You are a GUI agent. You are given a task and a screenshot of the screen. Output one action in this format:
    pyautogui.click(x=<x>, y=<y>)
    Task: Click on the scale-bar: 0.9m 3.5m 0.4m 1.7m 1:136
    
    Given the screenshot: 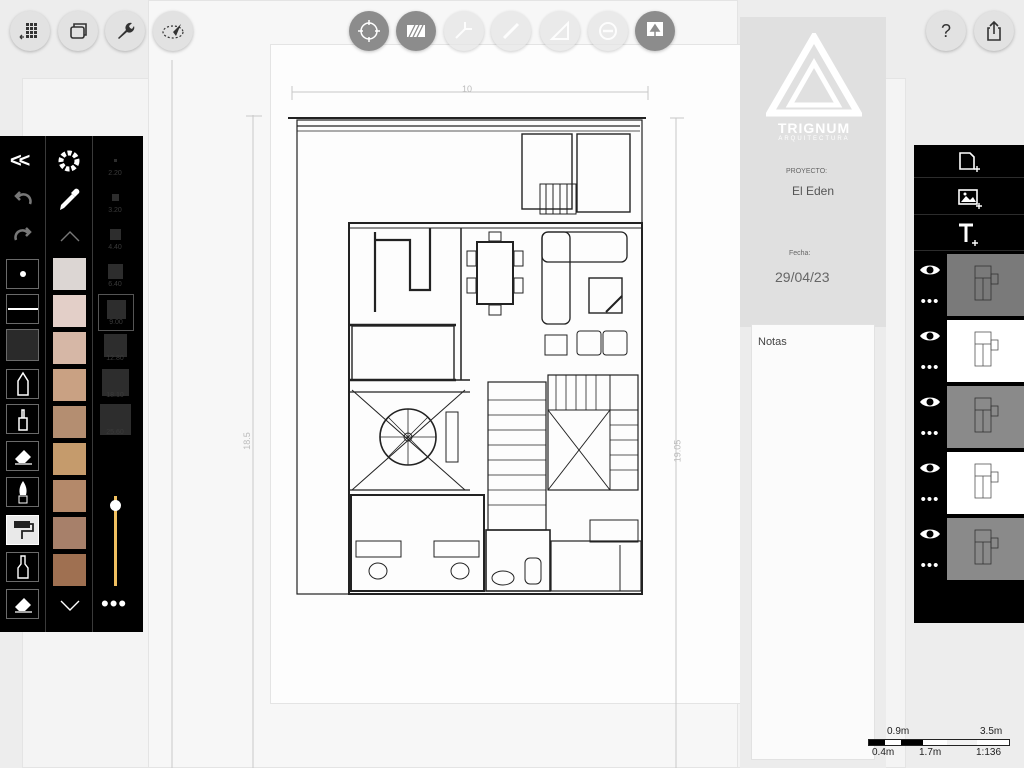 What is the action you would take?
    pyautogui.click(x=941, y=746)
    